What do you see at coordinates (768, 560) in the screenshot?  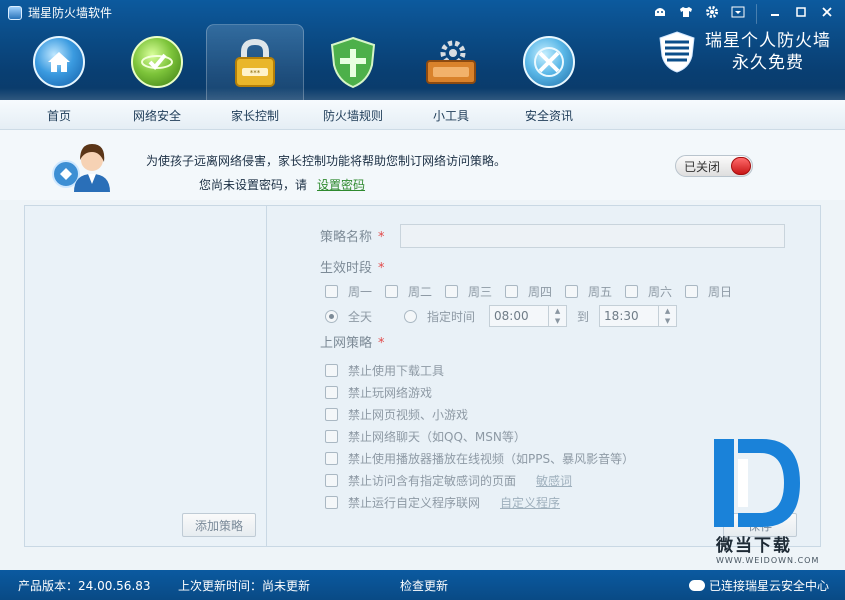 I see `watermark-url: WWW.WEIDOWN.COM` at bounding box center [768, 560].